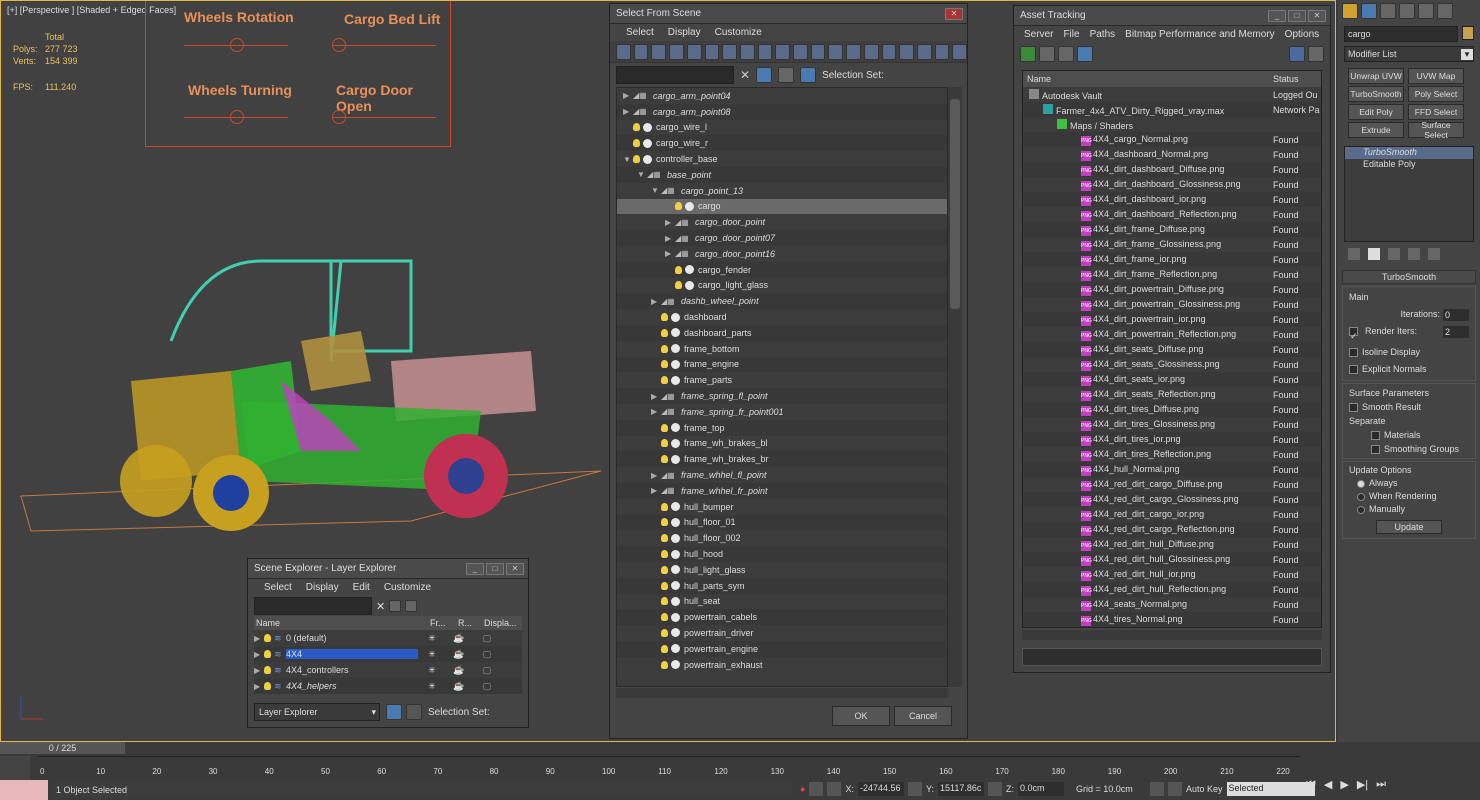 The height and width of the screenshot is (800, 1480). What do you see at coordinates (1270, 789) in the screenshot?
I see `key-filter-dropdown: Selected` at bounding box center [1270, 789].